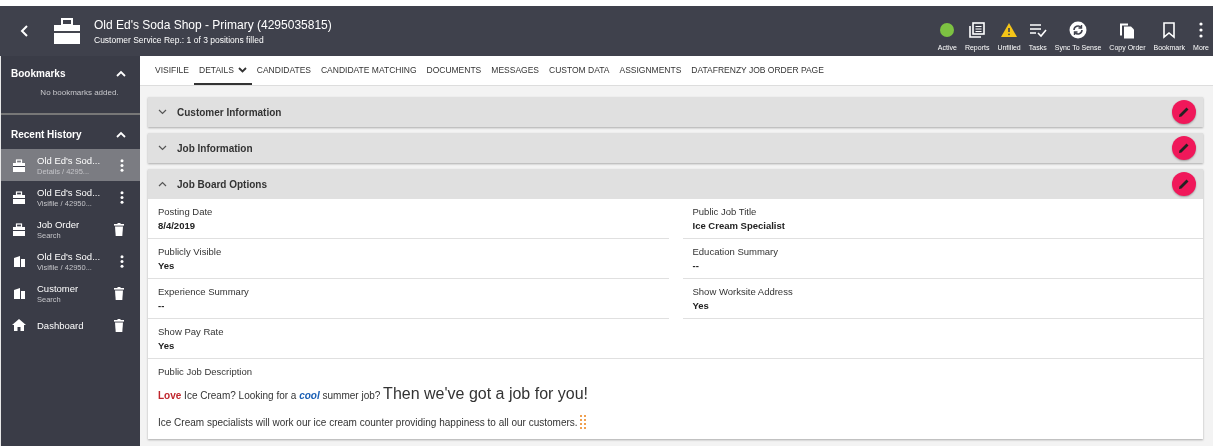  I want to click on documents-icon, so click(977, 30).